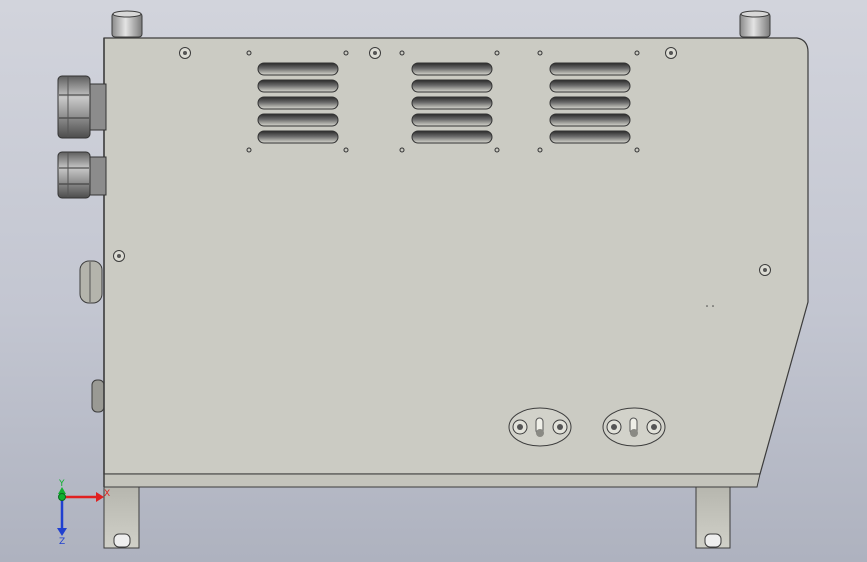  Describe the element at coordinates (119, 256) in the screenshot. I see `screw-mid-left` at that location.